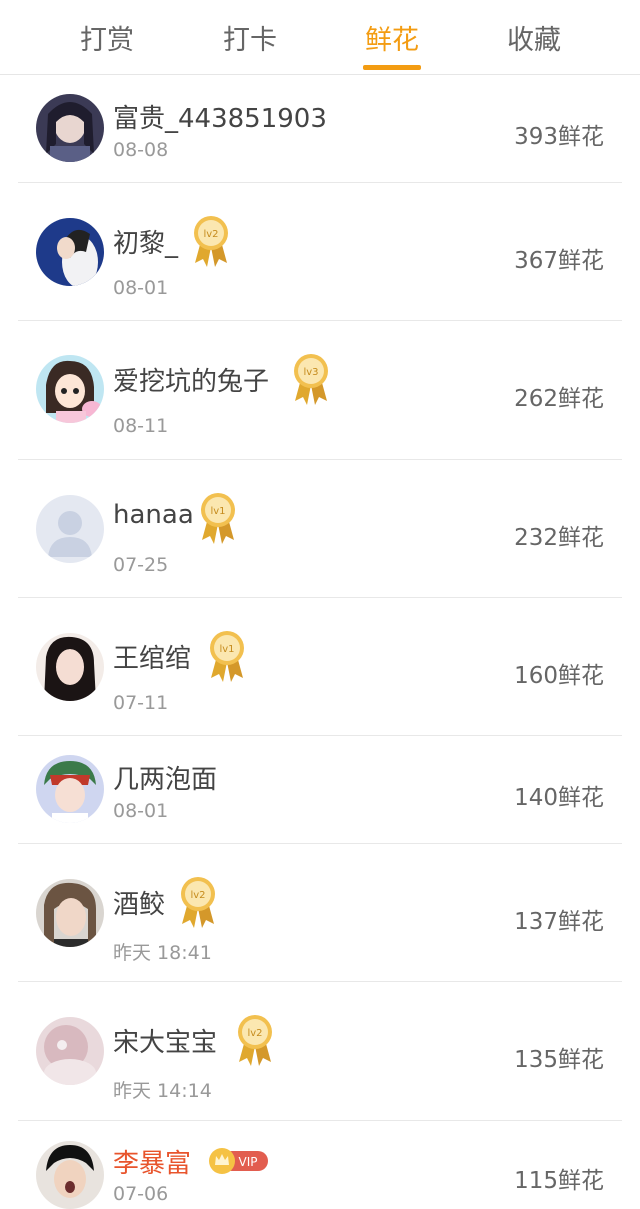 The width and height of the screenshot is (640, 1209). What do you see at coordinates (139, 902) in the screenshot?
I see `user-name: 酒鲛` at bounding box center [139, 902].